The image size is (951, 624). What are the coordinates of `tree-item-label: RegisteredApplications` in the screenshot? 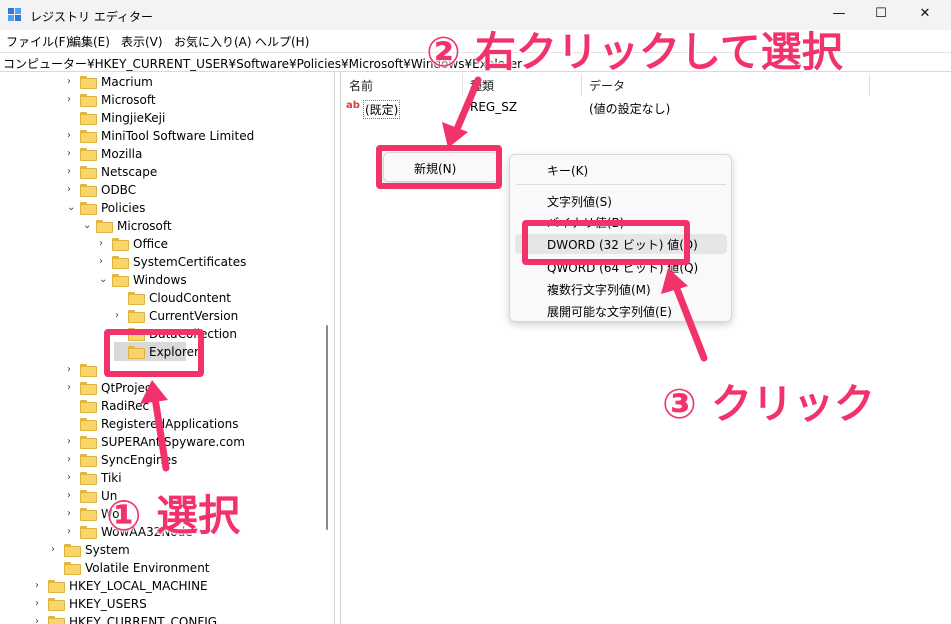 It's located at (170, 424).